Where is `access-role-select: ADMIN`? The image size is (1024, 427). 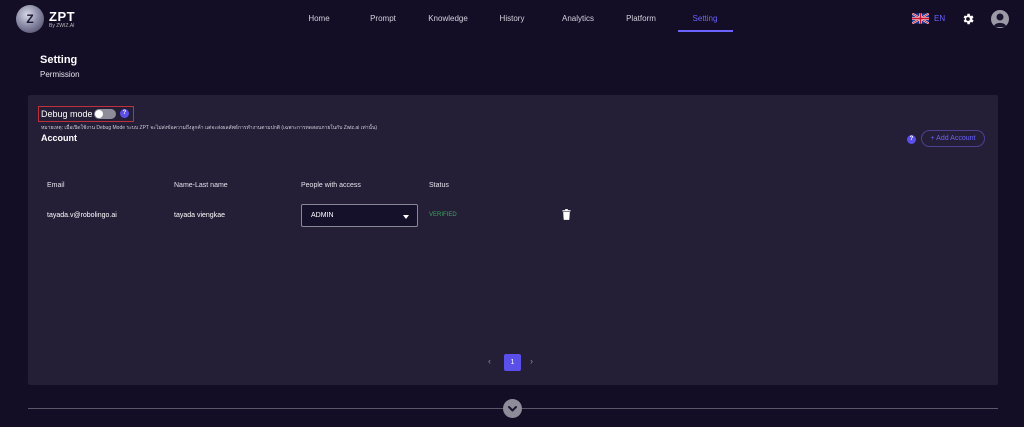
access-role-select: ADMIN is located at coordinates (359, 215).